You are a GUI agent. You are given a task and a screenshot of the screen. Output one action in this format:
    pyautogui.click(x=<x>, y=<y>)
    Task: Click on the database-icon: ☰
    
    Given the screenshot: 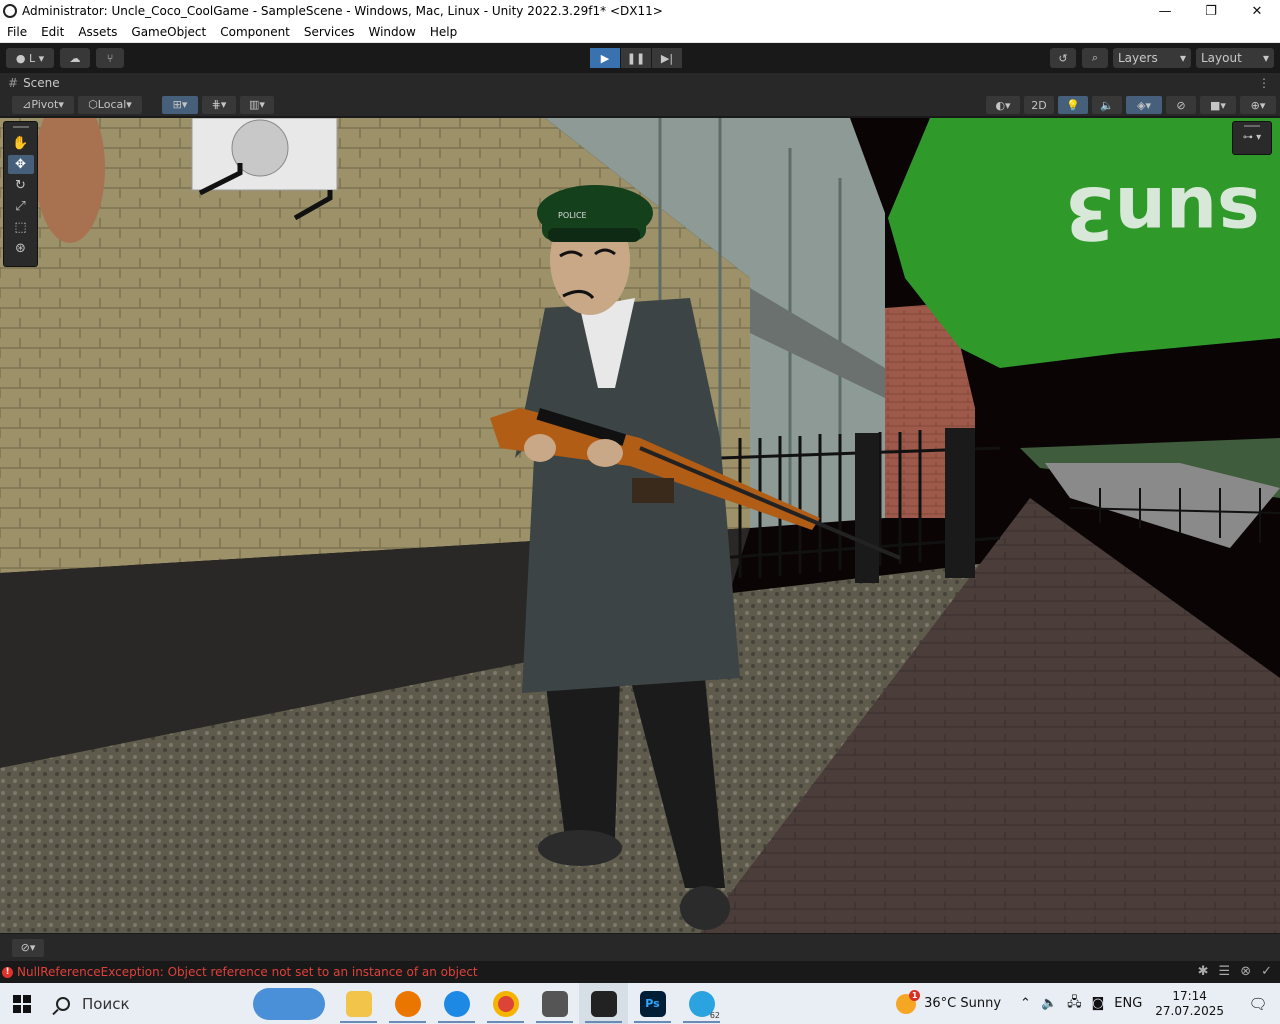 What is the action you would take?
    pyautogui.click(x=1225, y=971)
    